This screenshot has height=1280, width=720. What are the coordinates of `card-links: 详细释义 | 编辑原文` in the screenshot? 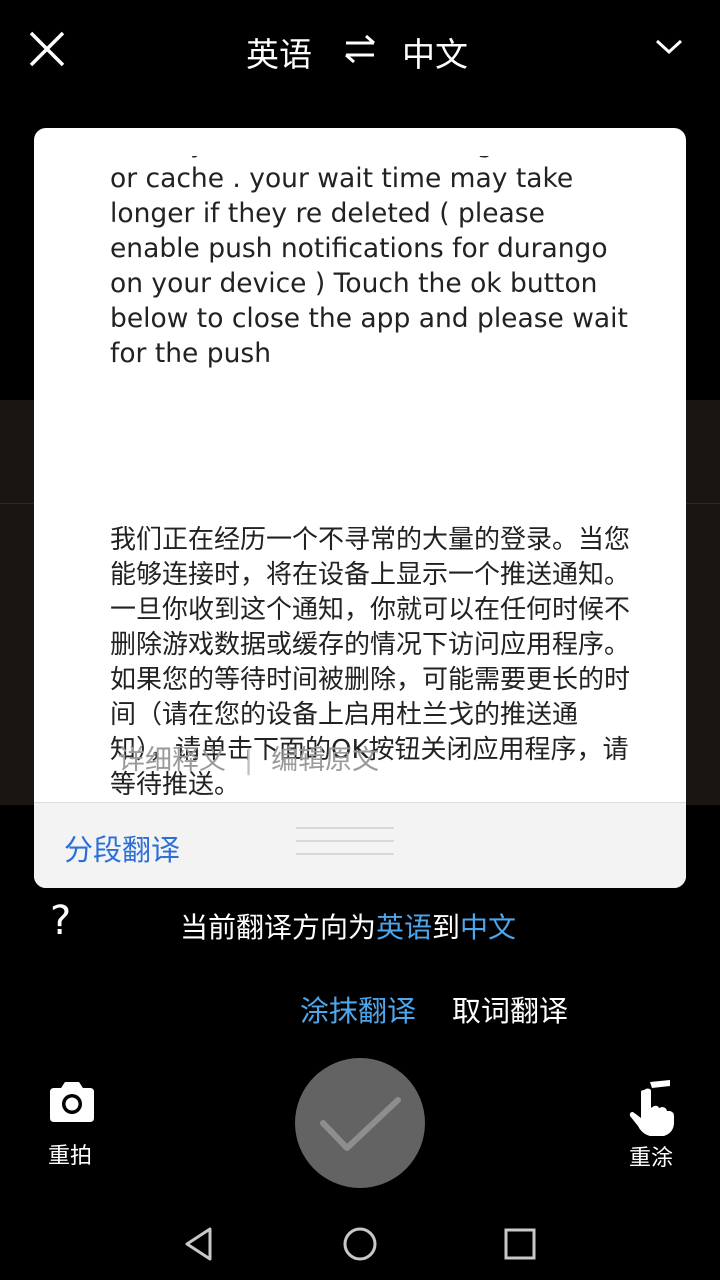 It's located at (248, 757).